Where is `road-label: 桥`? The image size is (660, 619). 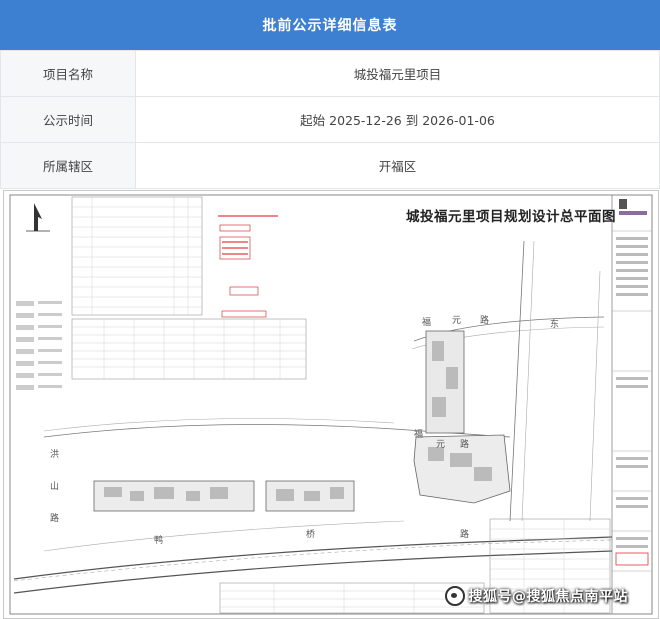 road-label: 桥 is located at coordinates (311, 535).